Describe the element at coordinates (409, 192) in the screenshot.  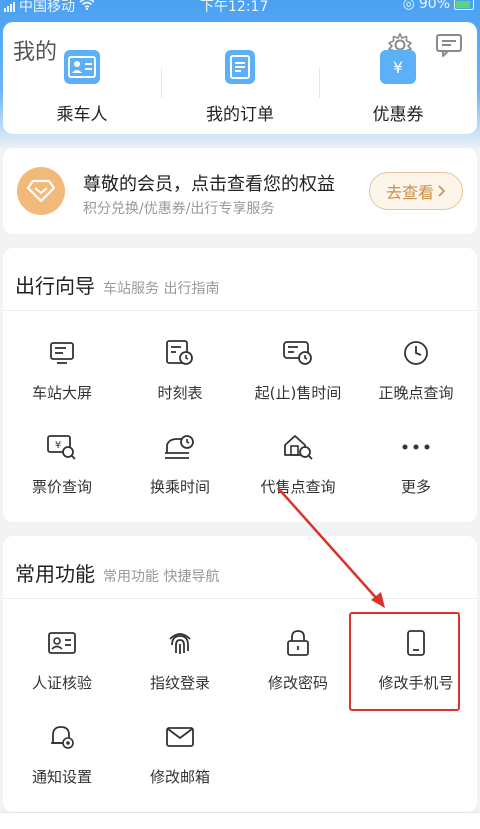
I see `view-benefits-label: 去查看` at that location.